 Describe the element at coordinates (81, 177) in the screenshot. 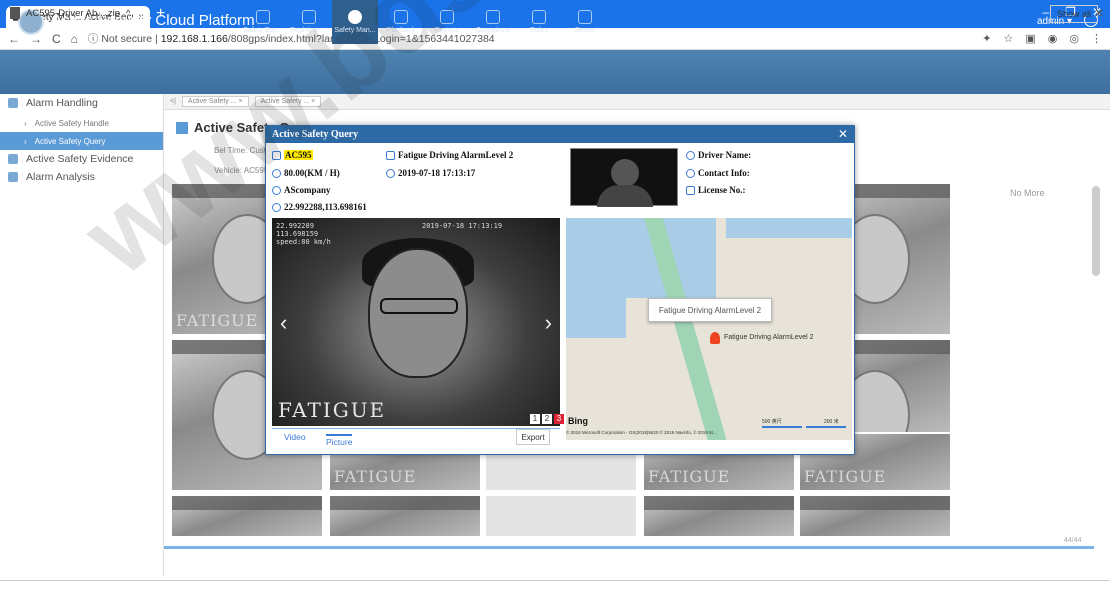

I see `sidebar-item-alarm-analysis: Alarm Analysis` at that location.